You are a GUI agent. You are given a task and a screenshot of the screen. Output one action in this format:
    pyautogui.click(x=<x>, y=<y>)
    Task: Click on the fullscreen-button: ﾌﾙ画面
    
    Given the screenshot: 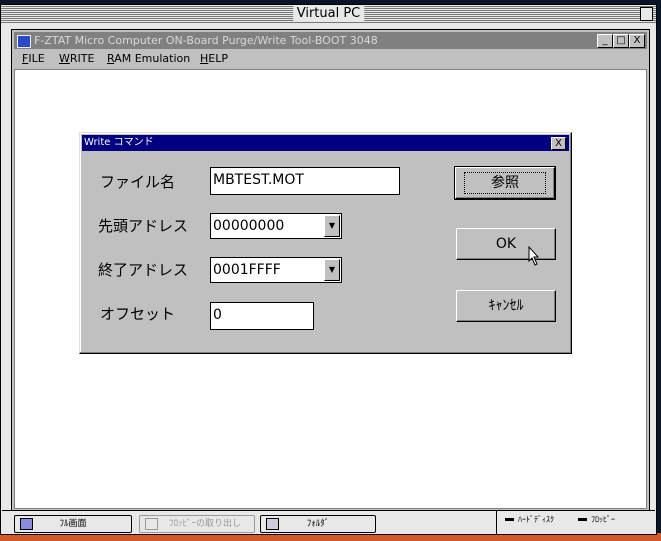 What is the action you would take?
    pyautogui.click(x=73, y=524)
    